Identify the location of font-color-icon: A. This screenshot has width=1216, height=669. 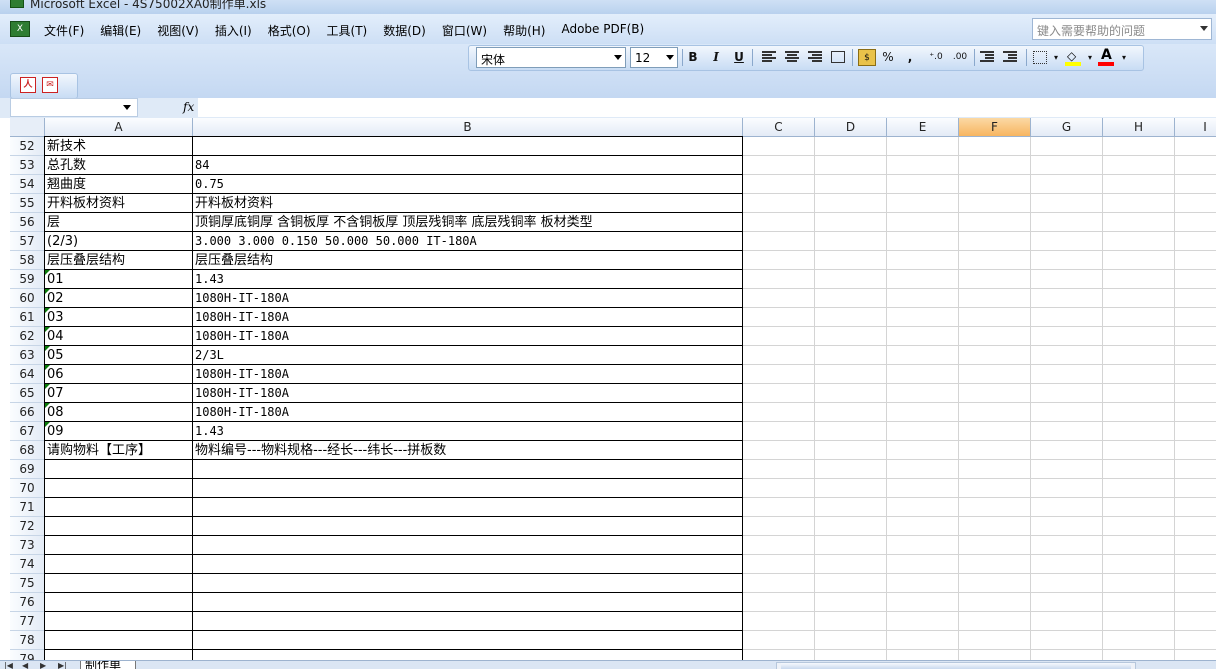
(1107, 56).